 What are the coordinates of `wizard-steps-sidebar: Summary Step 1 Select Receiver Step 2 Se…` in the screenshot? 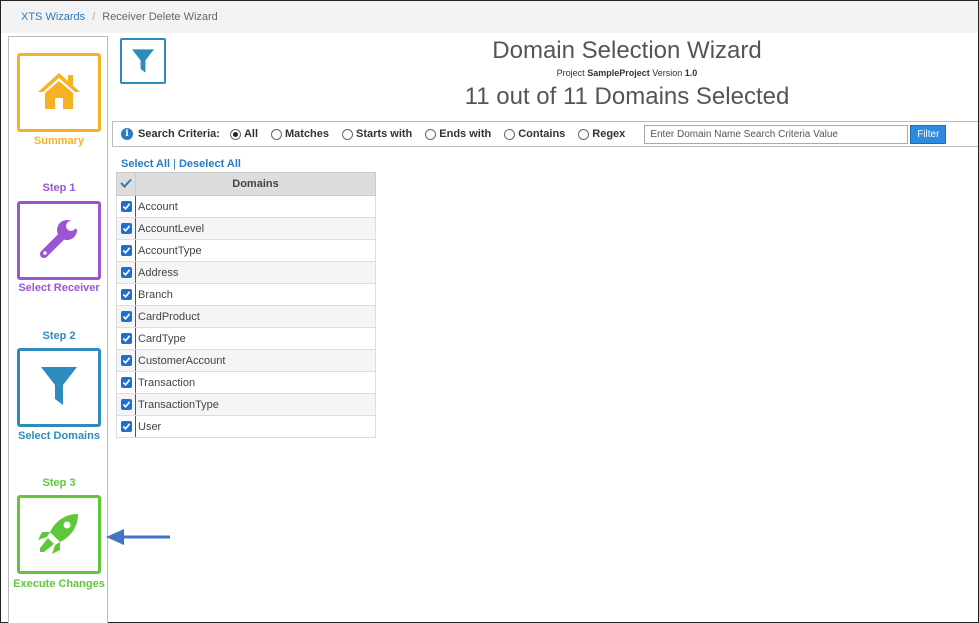 It's located at (58, 329).